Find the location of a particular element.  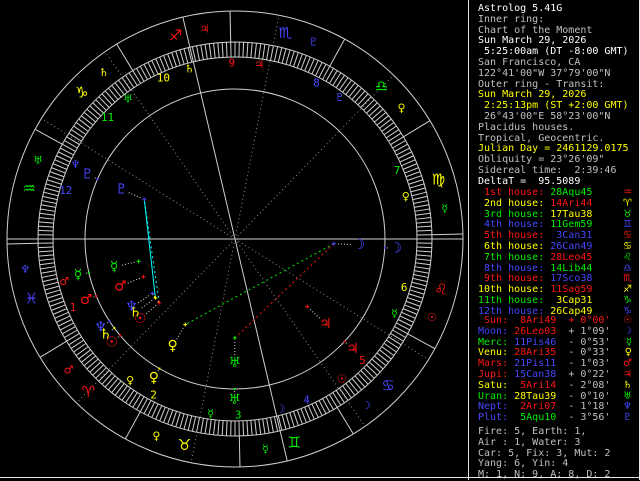

transit-planet-glyph-moon: ☽ is located at coordinates (395, 248).